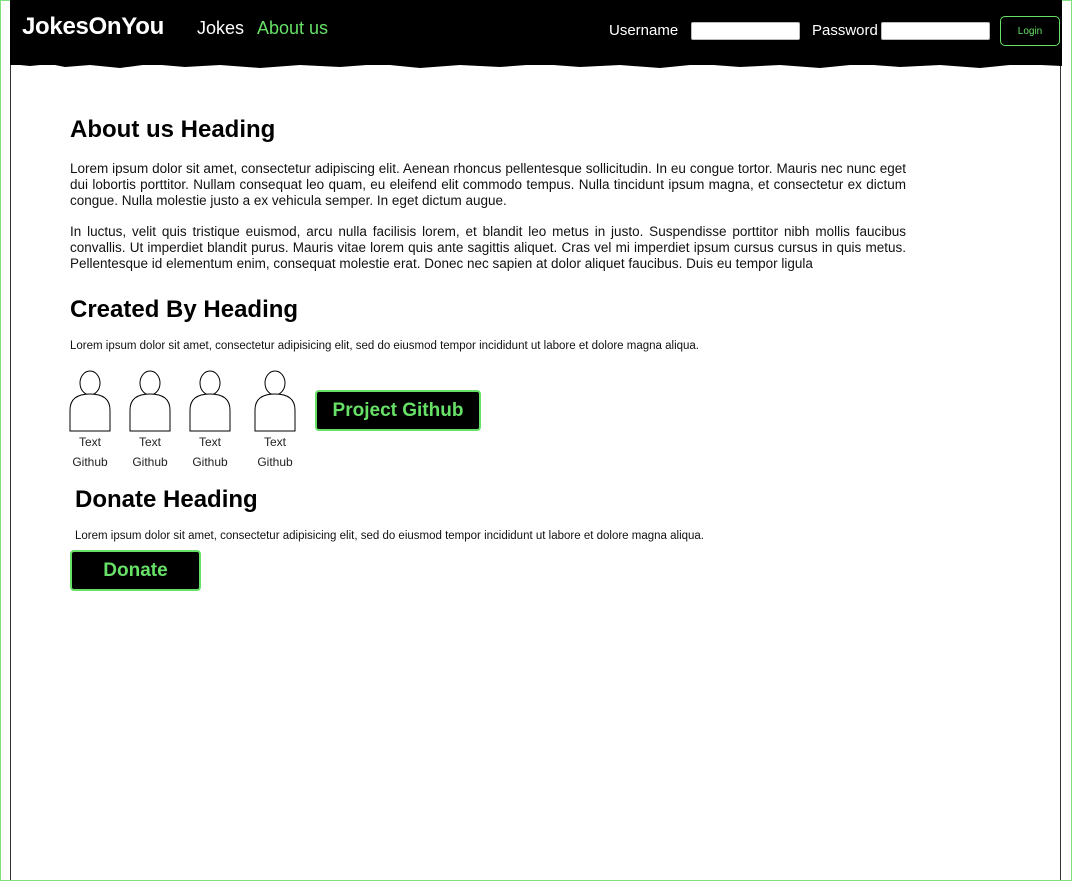 The width and height of the screenshot is (1072, 881). Describe the element at coordinates (184, 309) in the screenshot. I see `created-by-heading: Created By Heading` at that location.